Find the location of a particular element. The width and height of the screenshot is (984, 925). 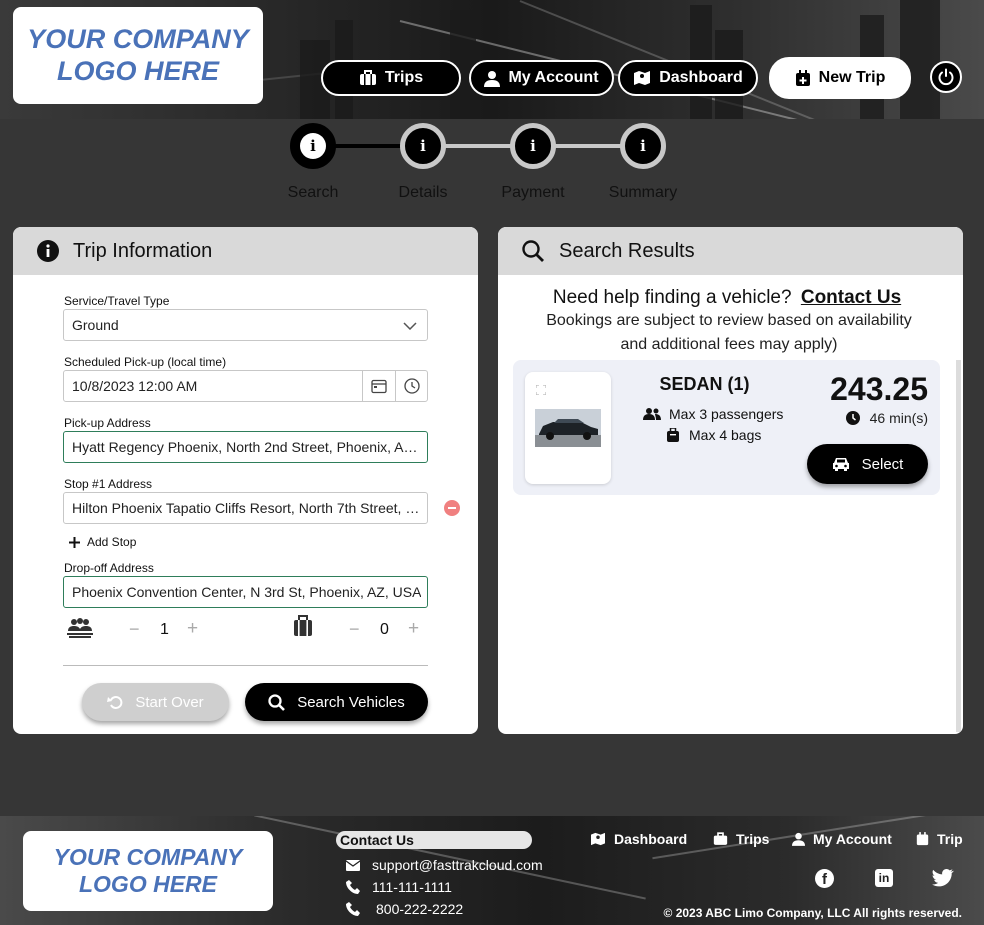

help-text-line: Need help finding a vehicle? Contact Us is located at coordinates (727, 298).